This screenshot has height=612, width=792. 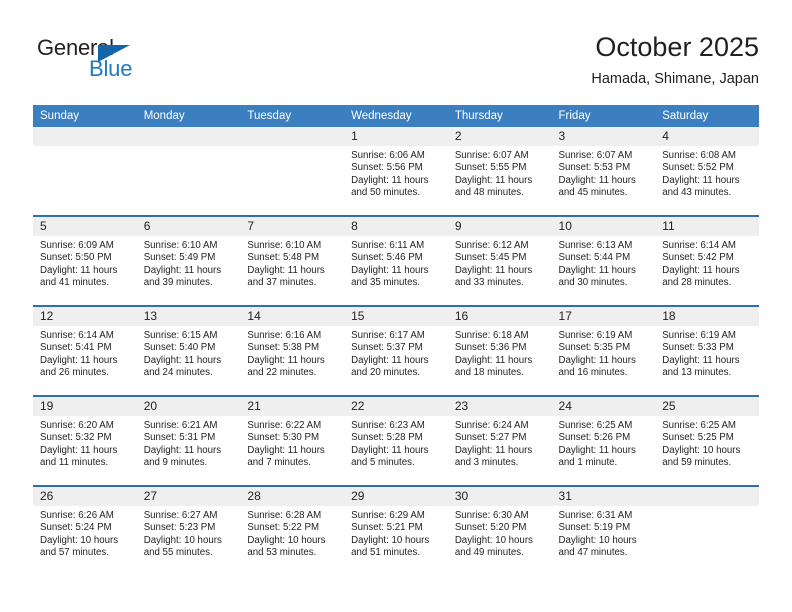 What do you see at coordinates (388, 335) in the screenshot?
I see `sunrise-text: Sunrise: 6:17 AM` at bounding box center [388, 335].